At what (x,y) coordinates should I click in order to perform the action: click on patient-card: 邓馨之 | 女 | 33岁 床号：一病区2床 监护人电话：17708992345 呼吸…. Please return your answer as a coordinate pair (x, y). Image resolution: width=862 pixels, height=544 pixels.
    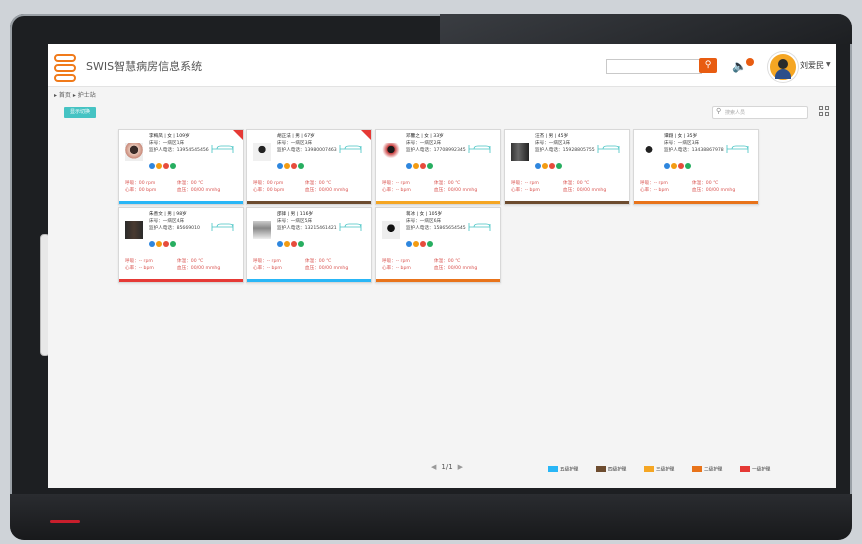
    Looking at the image, I should click on (438, 167).